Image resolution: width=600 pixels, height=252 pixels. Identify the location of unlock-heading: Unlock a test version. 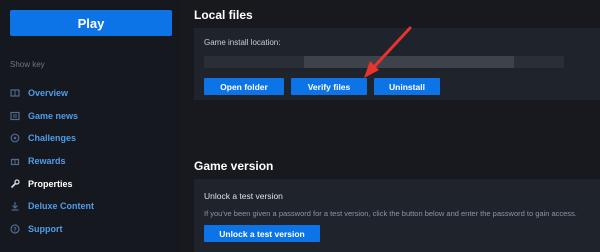
(243, 196).